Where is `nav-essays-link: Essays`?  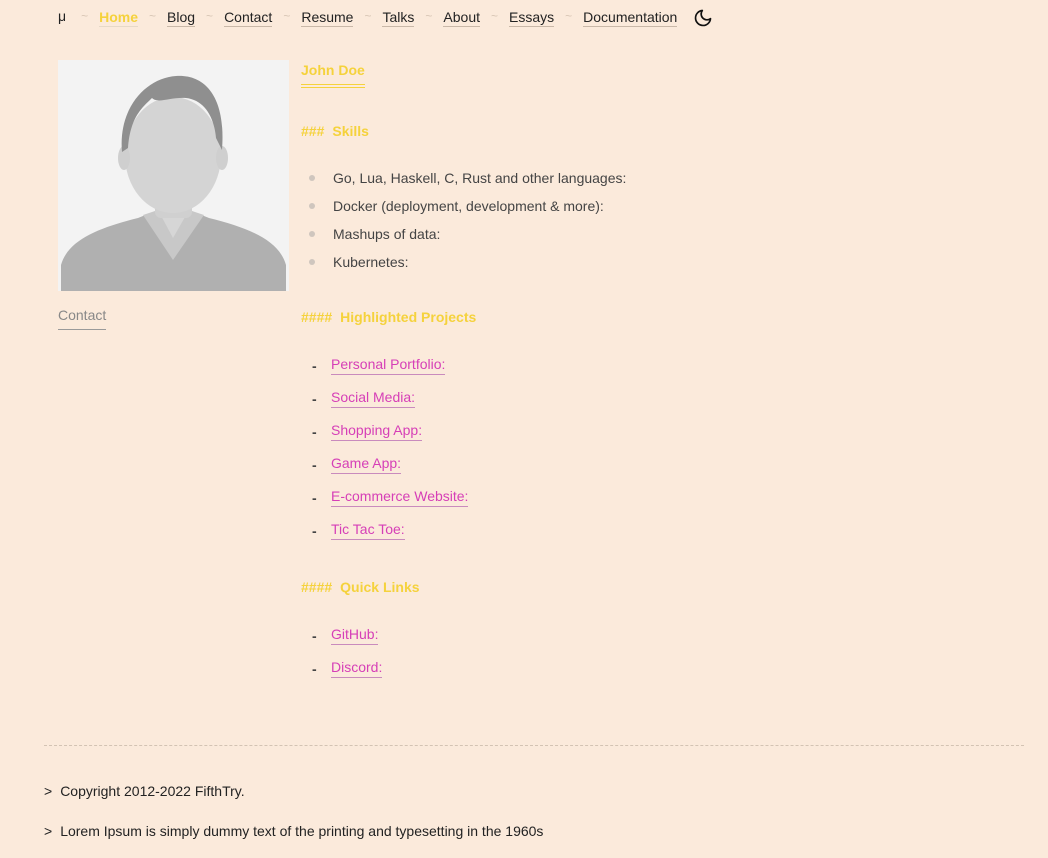 nav-essays-link: Essays is located at coordinates (532, 18).